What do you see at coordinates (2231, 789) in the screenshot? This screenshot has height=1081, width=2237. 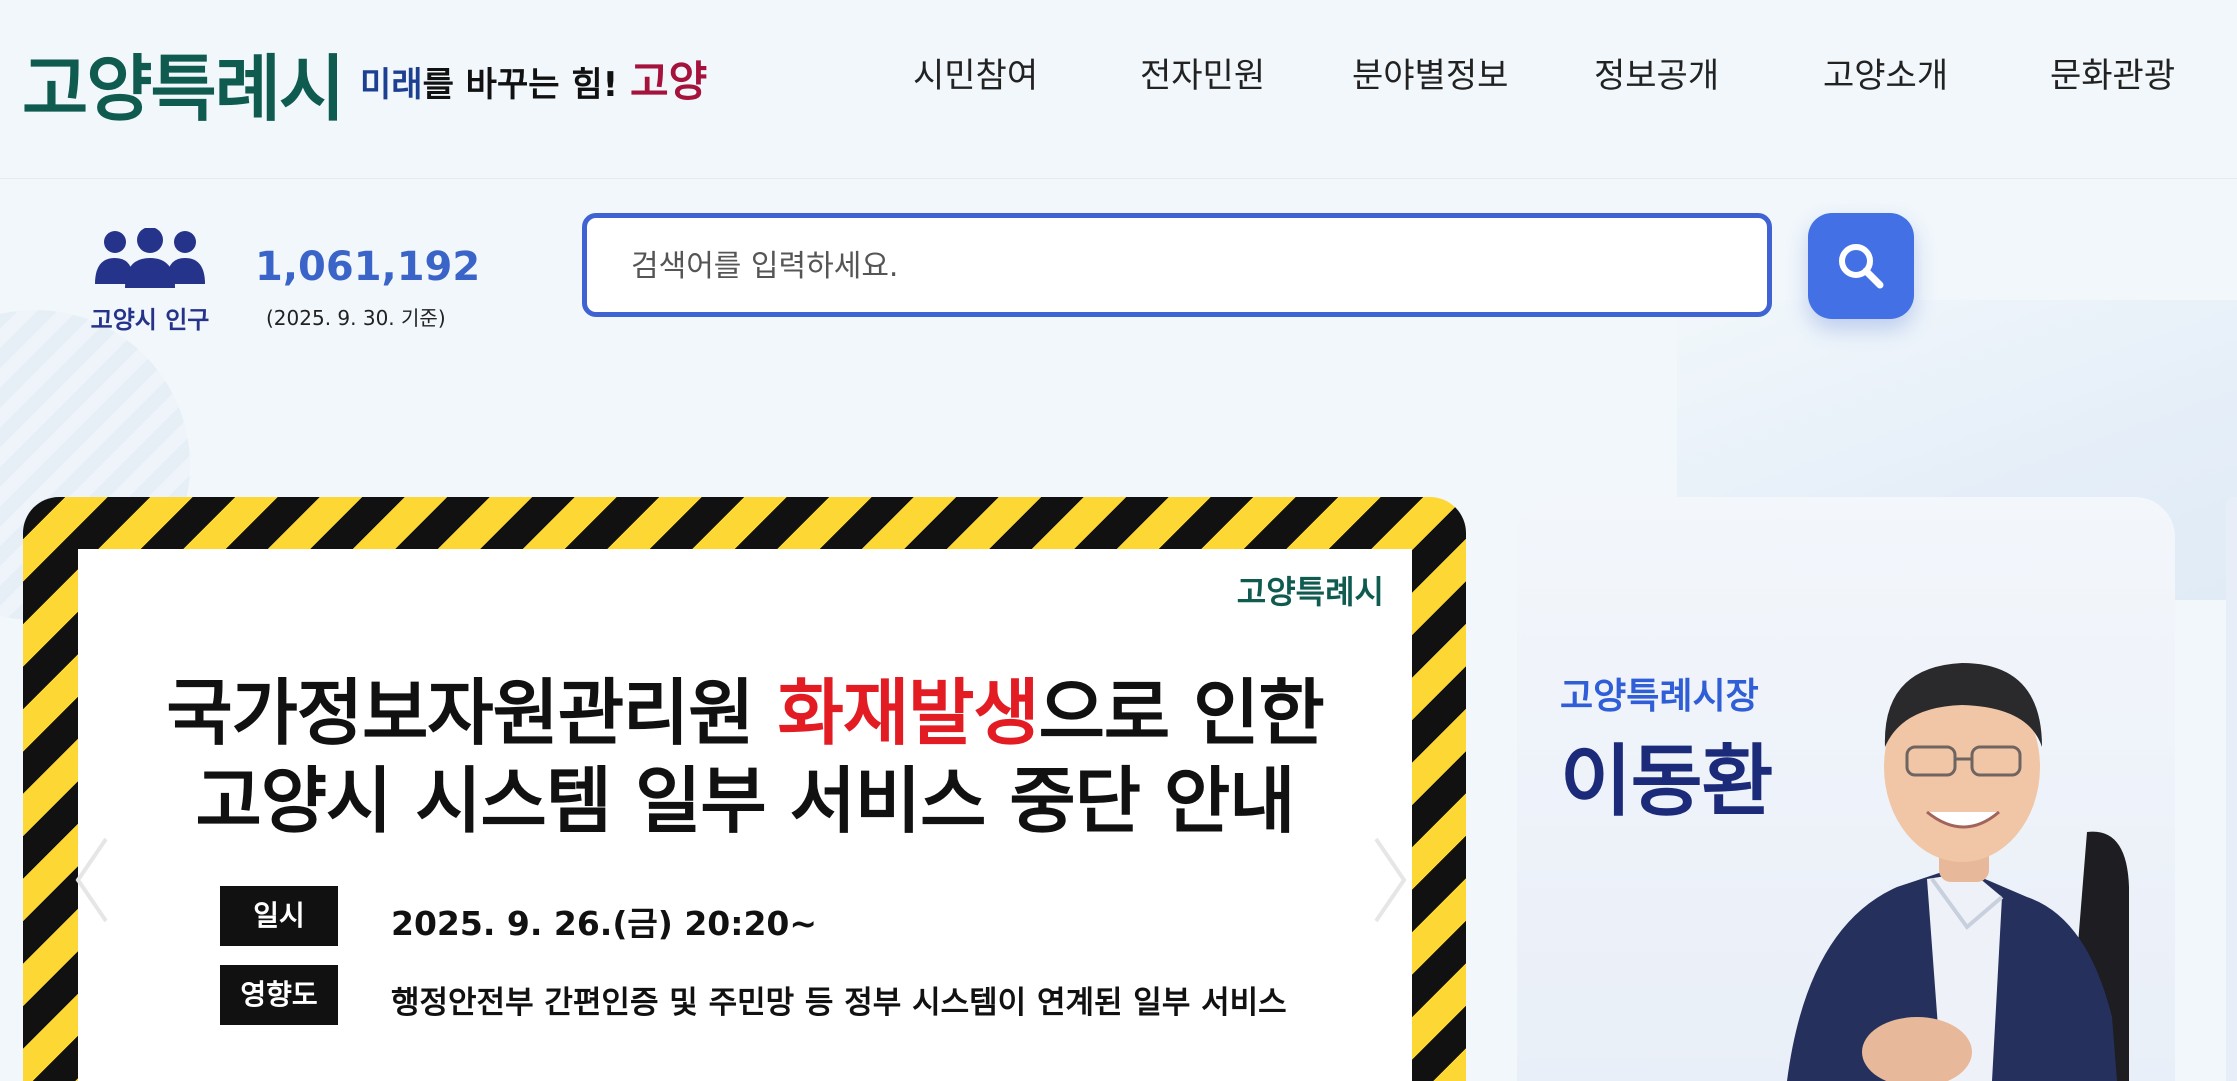 I see `next-card-edge` at bounding box center [2231, 789].